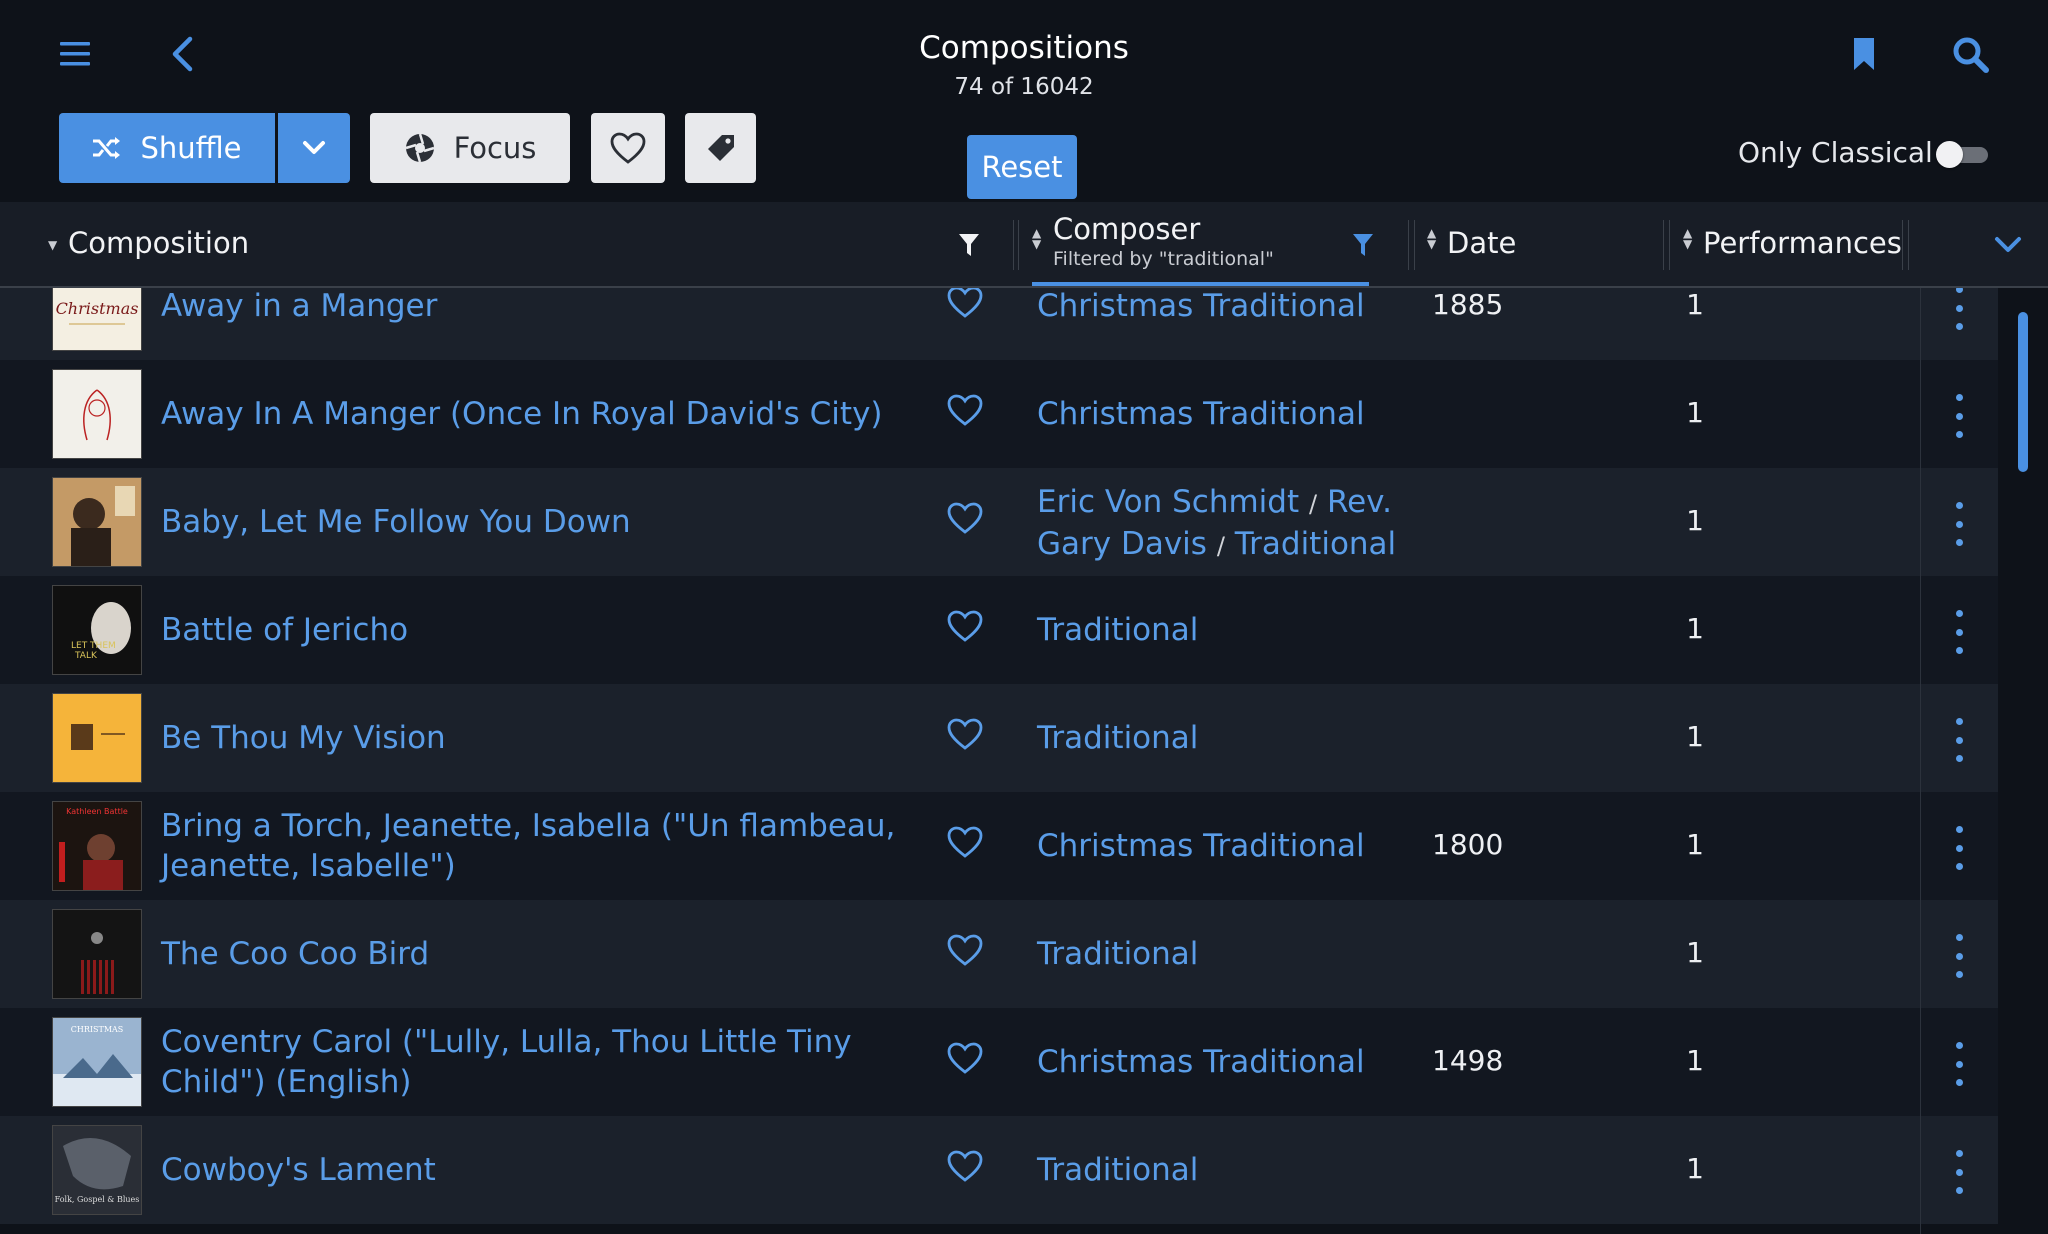 The height and width of the screenshot is (1234, 2048). Describe the element at coordinates (551, 307) in the screenshot. I see `composition-title: Away in a Manger` at that location.